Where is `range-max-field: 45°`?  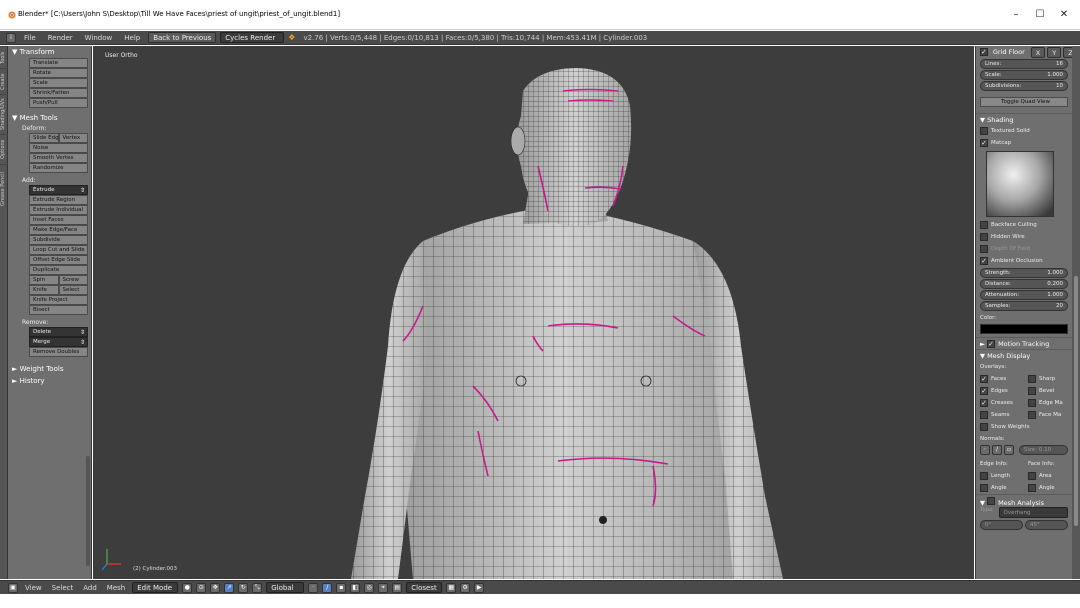 range-max-field: 45° is located at coordinates (1046, 525).